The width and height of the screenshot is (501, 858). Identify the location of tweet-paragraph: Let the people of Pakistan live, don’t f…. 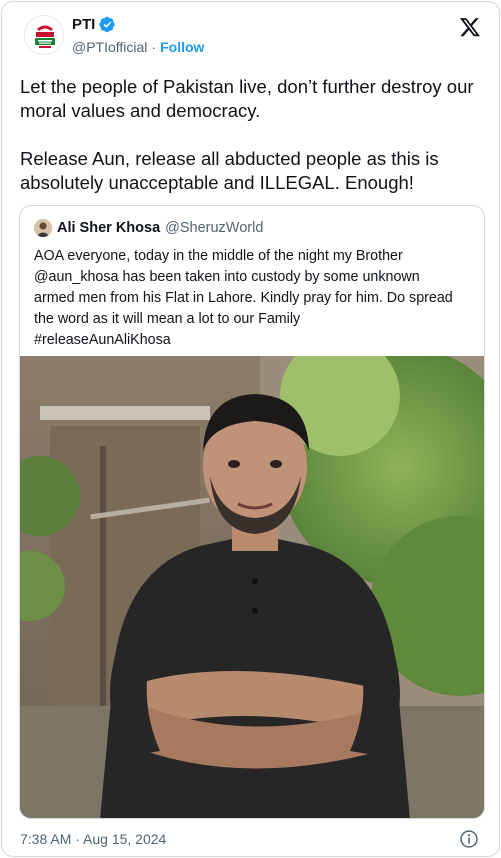
(247, 98).